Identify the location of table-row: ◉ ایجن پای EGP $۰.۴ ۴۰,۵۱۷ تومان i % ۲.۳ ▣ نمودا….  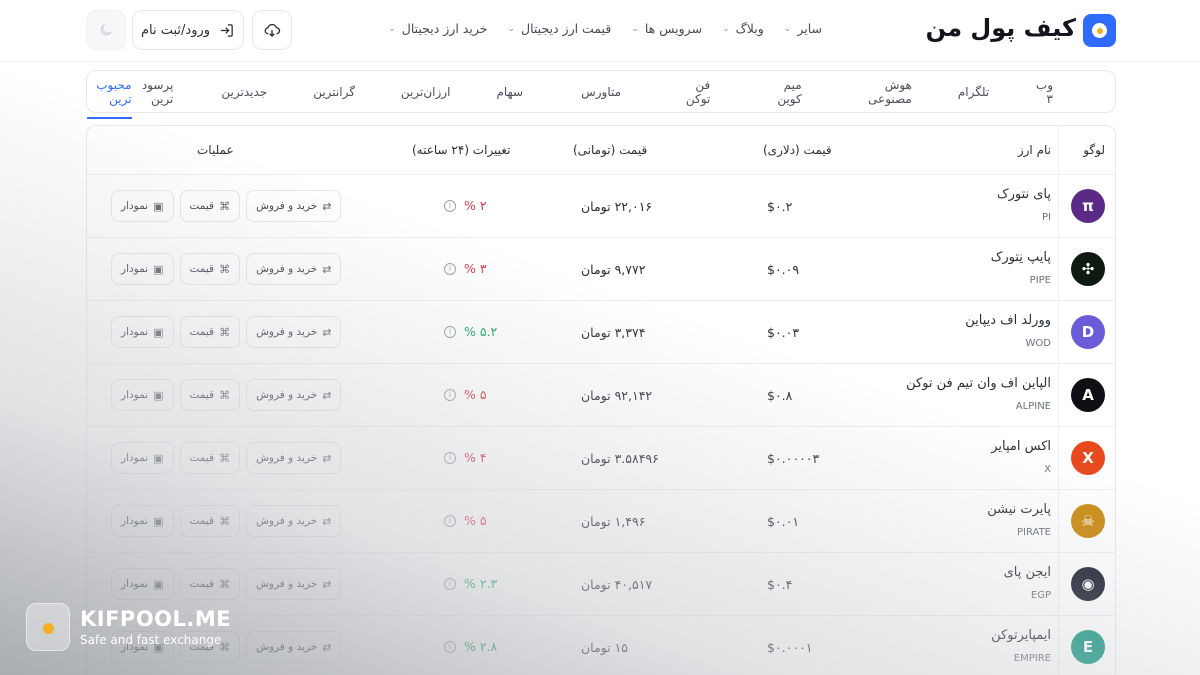
(601, 584).